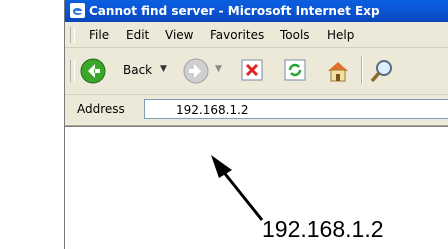 The width and height of the screenshot is (448, 249). I want to click on toolbar-grip, so click(72, 71).